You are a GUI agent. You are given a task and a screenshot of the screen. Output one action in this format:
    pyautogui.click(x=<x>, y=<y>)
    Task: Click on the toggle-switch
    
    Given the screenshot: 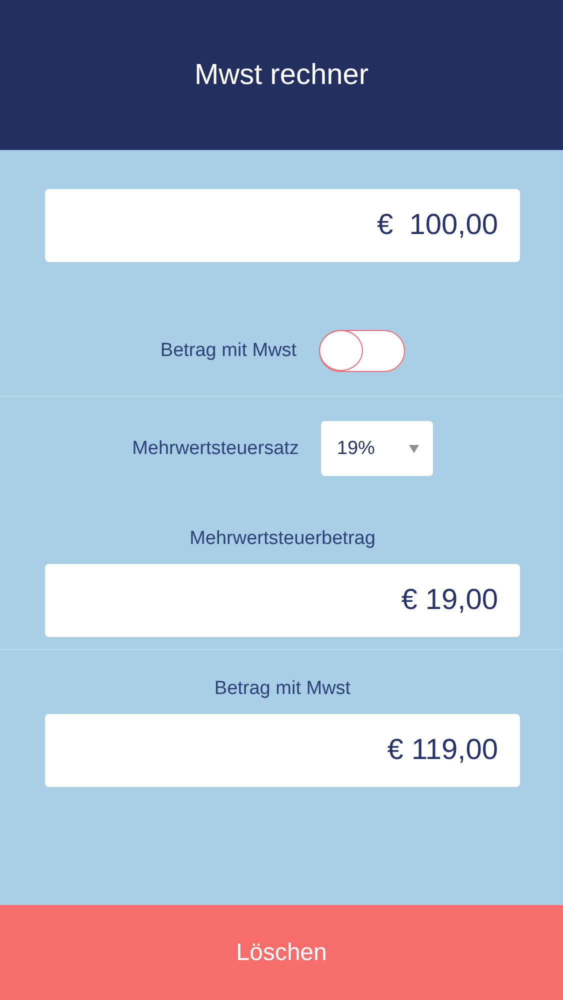 What is the action you would take?
    pyautogui.click(x=361, y=351)
    